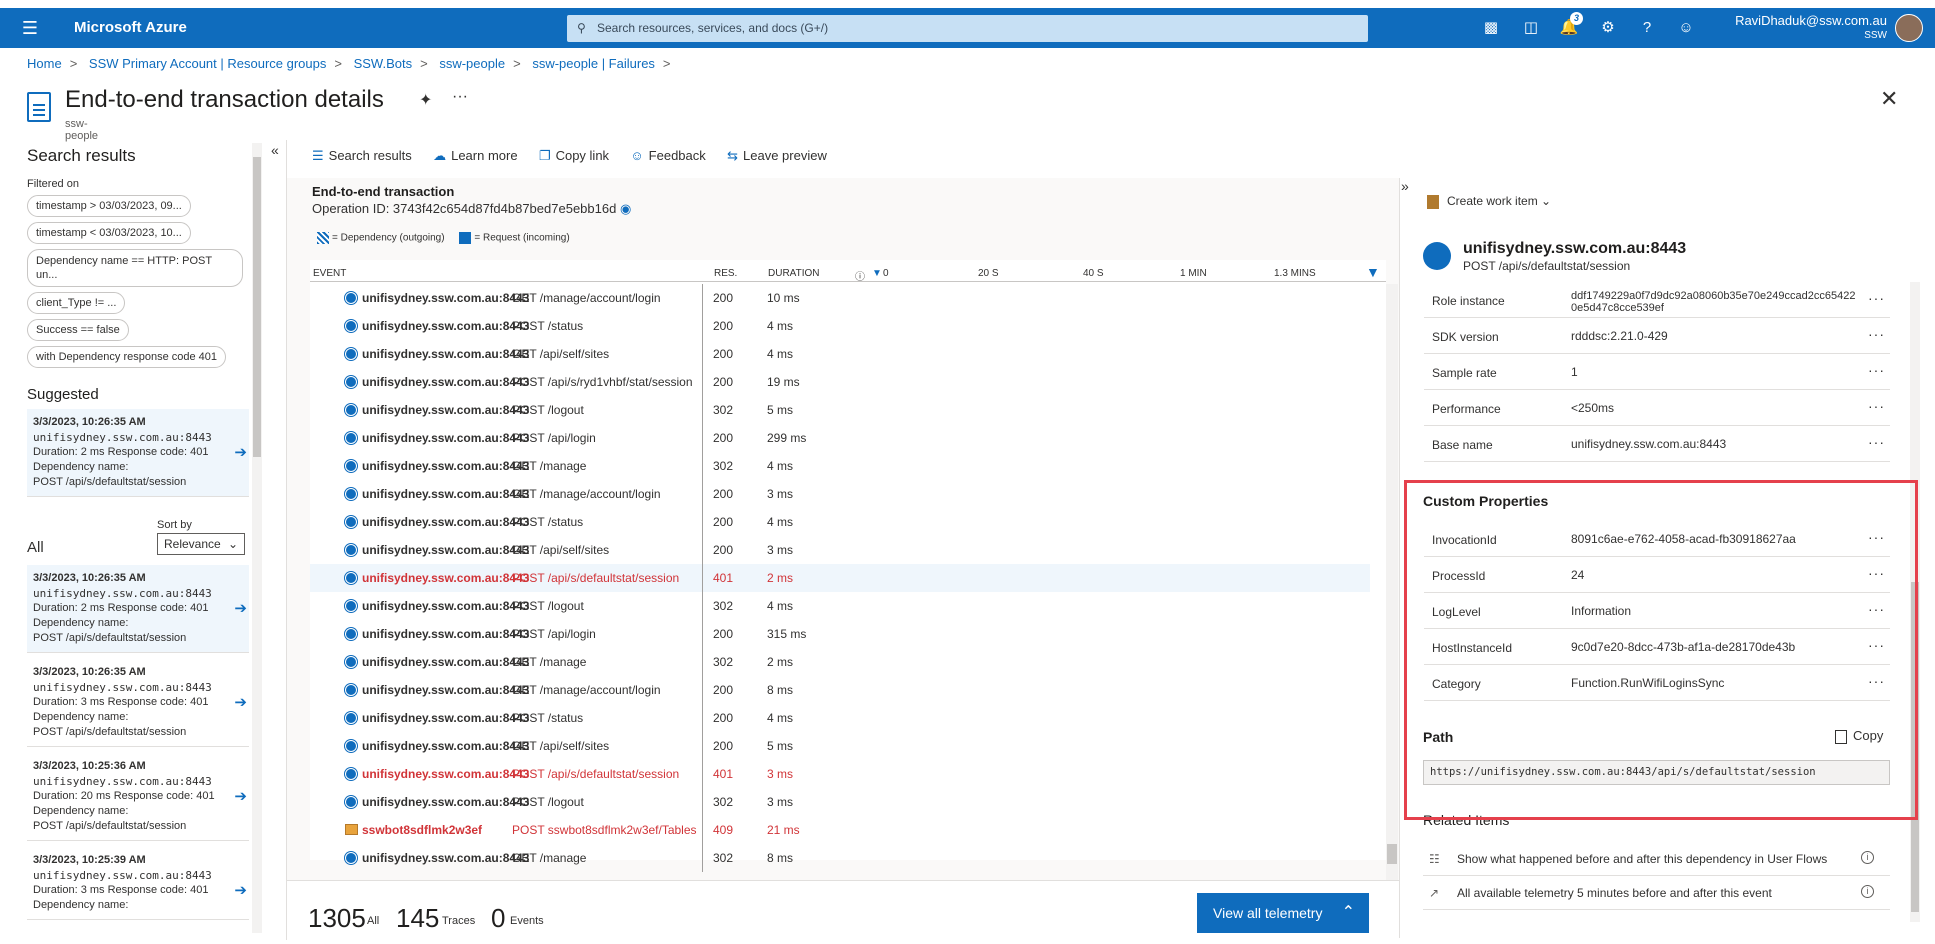 The width and height of the screenshot is (1935, 944). Describe the element at coordinates (1193, 273) in the screenshot. I see `timeline-tick: 1 MIN` at that location.